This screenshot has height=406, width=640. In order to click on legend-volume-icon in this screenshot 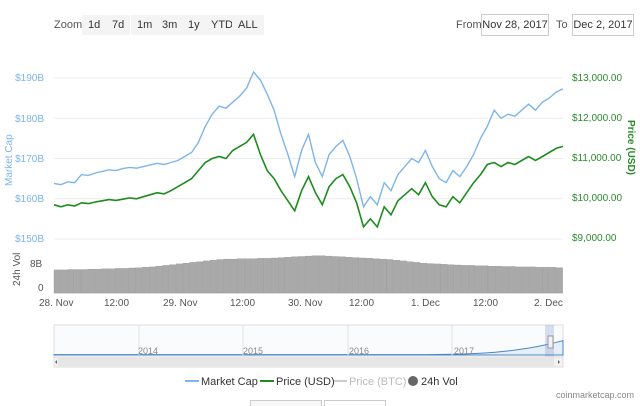, I will do `click(413, 381)`.